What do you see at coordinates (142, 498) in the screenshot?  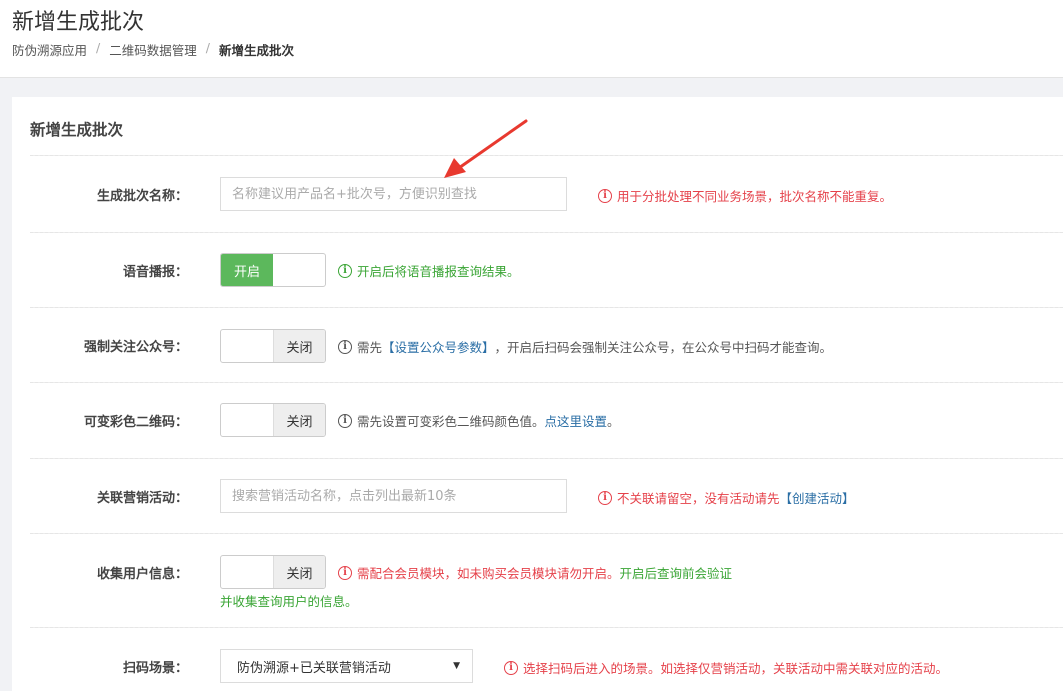 I see `campaign-label: 关联营销活动：` at bounding box center [142, 498].